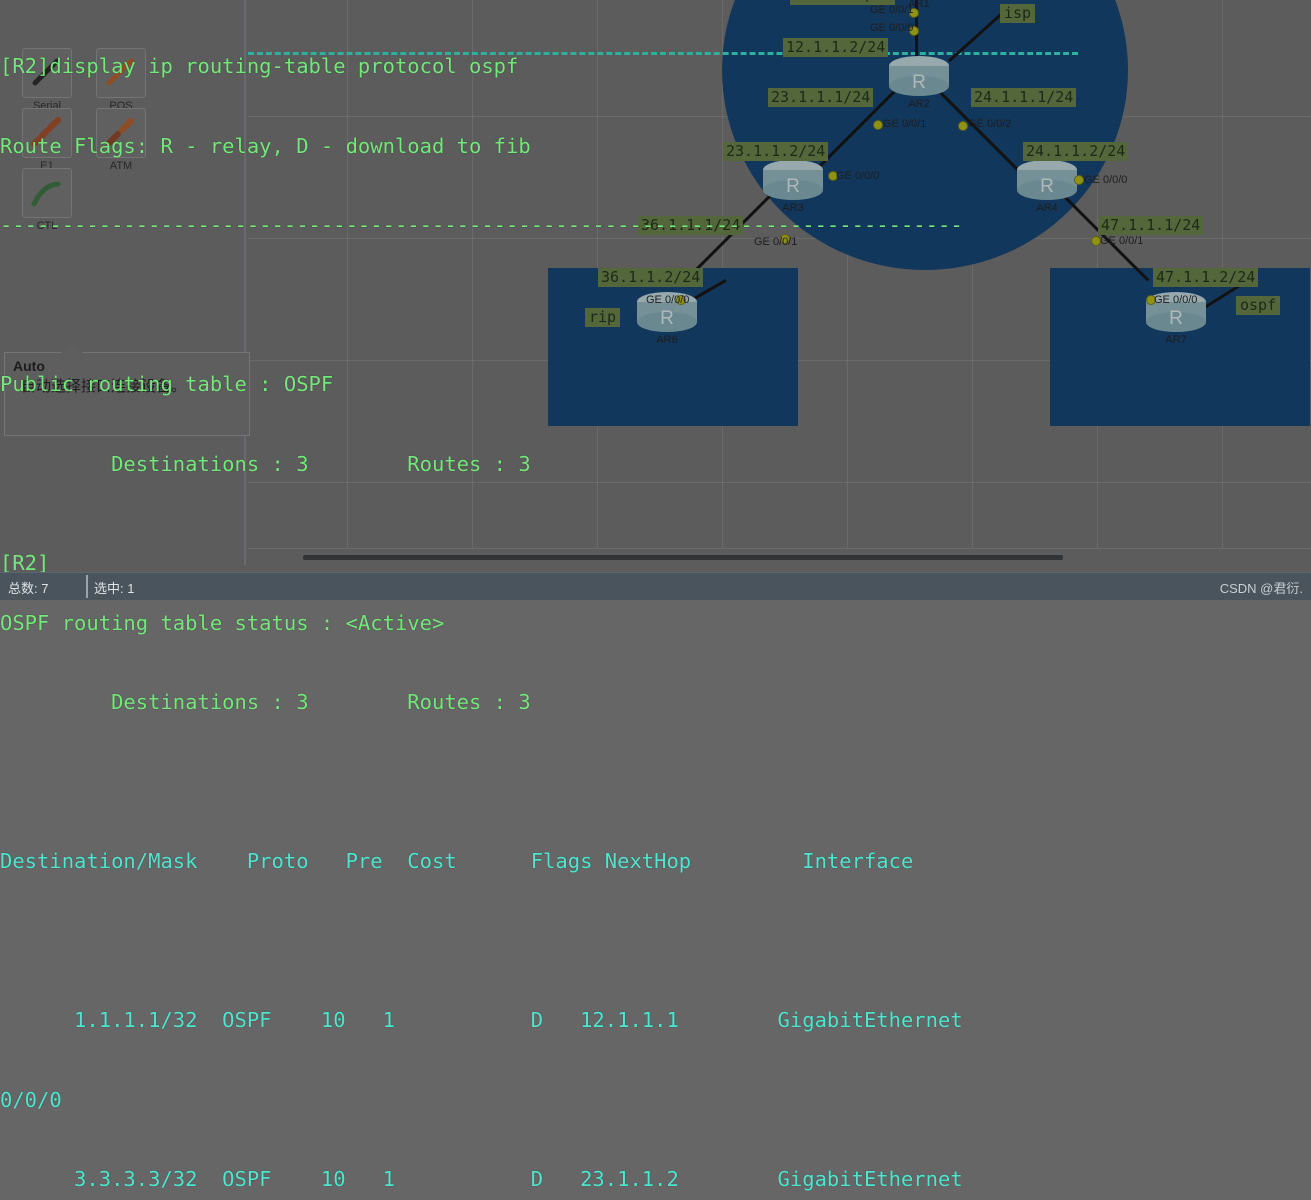  What do you see at coordinates (31, 1099) in the screenshot?
I see `cli-route-row-cont: 0/0/0` at bounding box center [31, 1099].